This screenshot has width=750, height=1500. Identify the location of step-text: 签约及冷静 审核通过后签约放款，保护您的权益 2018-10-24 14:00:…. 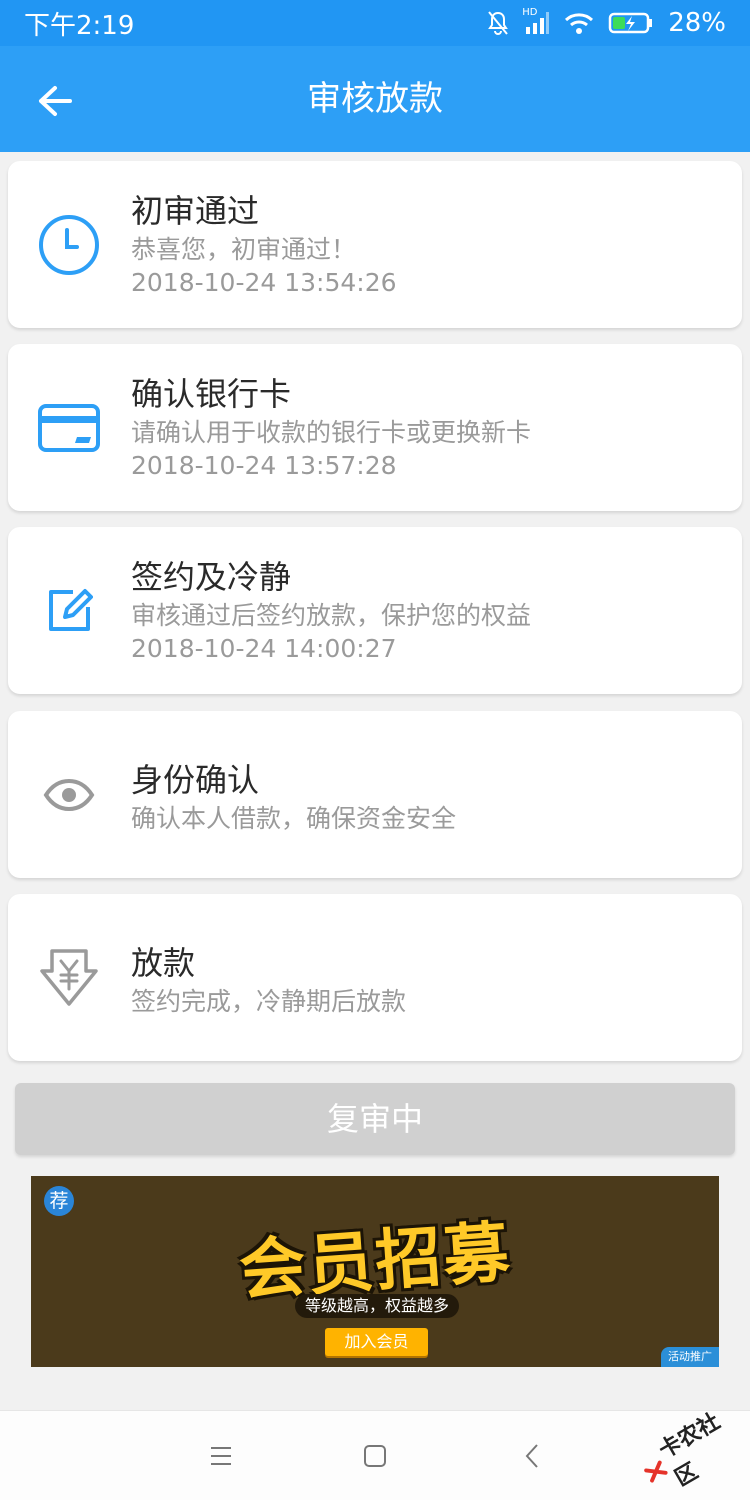
(426, 610).